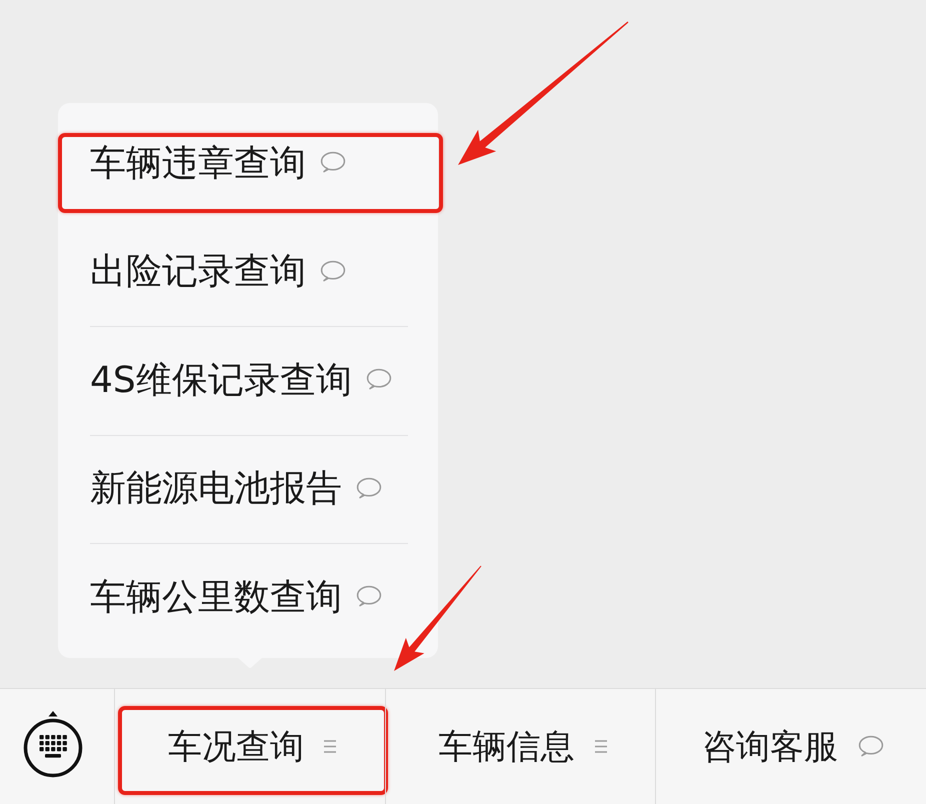  What do you see at coordinates (53, 744) in the screenshot?
I see `keyboard-icon` at bounding box center [53, 744].